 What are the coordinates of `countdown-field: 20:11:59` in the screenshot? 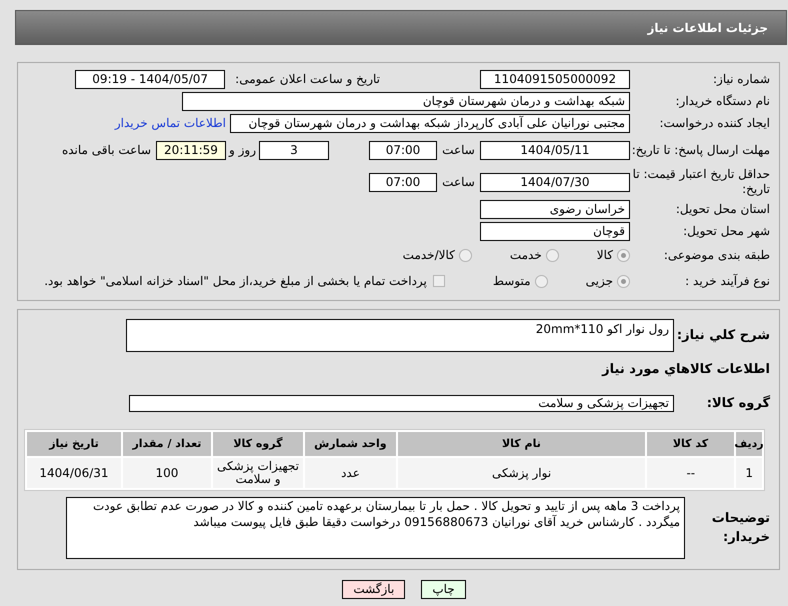 It's located at (191, 150).